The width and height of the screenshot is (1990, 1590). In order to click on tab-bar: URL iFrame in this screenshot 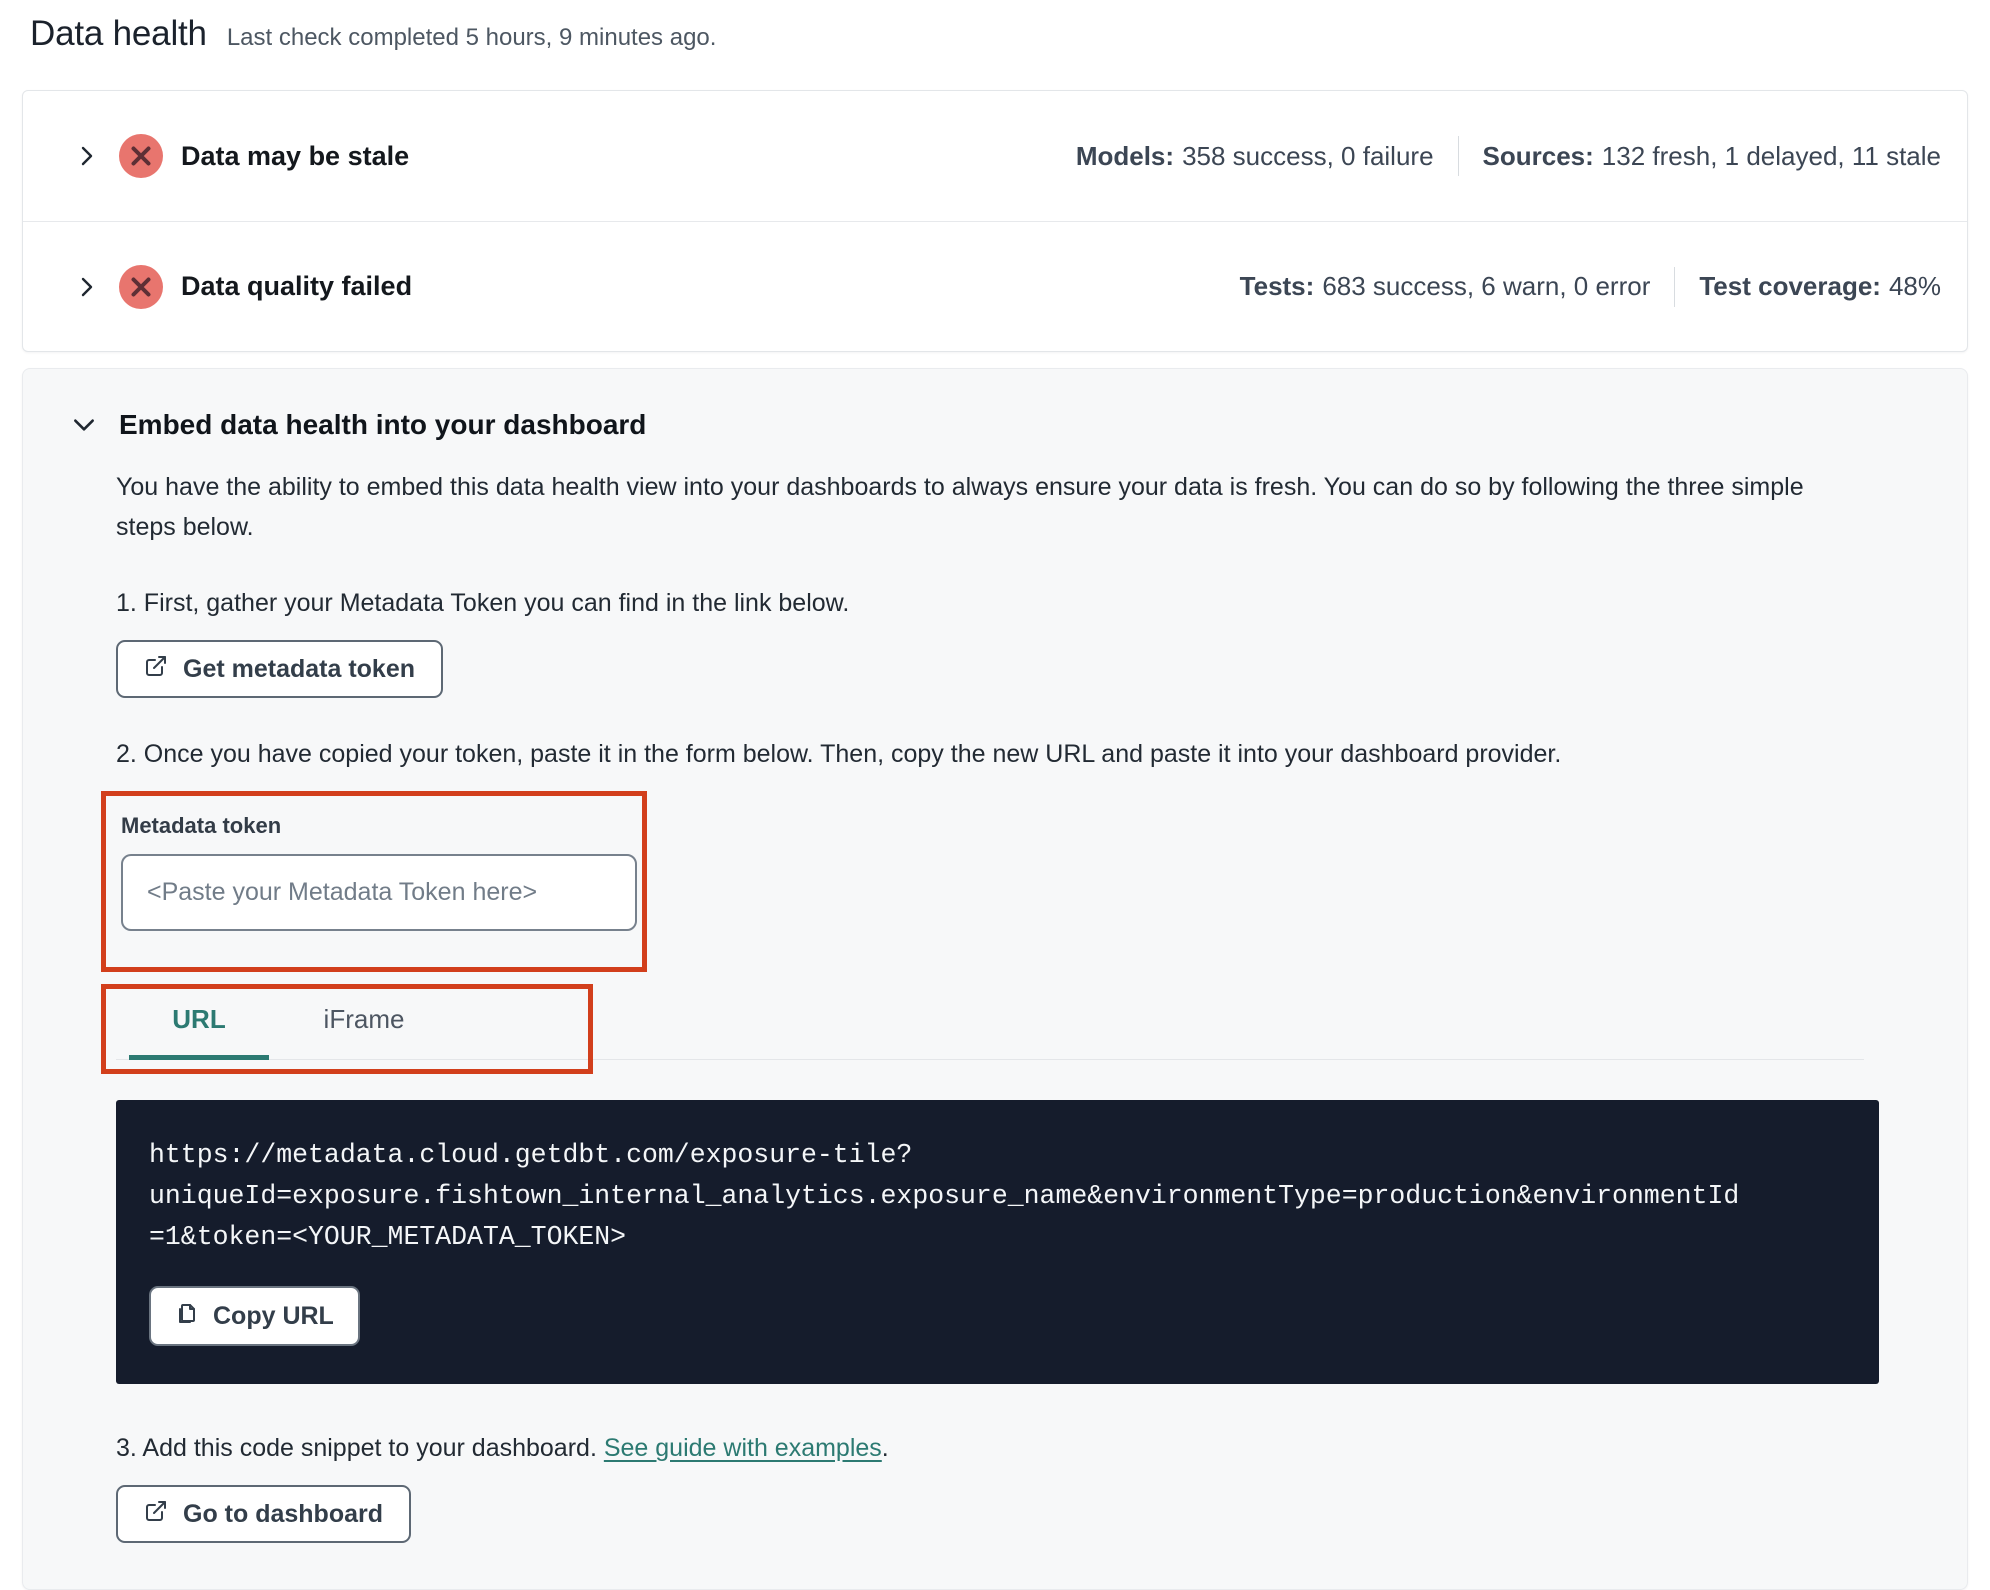, I will do `click(990, 1022)`.